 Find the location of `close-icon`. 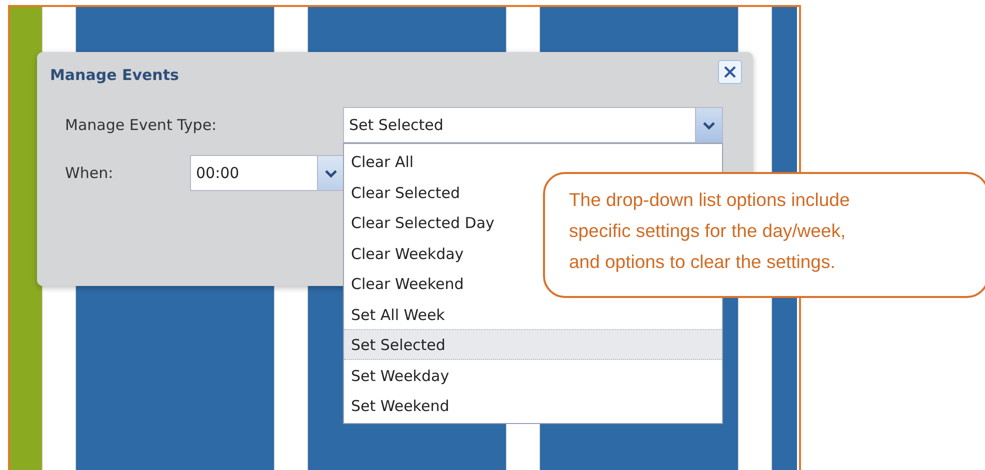

close-icon is located at coordinates (730, 72).